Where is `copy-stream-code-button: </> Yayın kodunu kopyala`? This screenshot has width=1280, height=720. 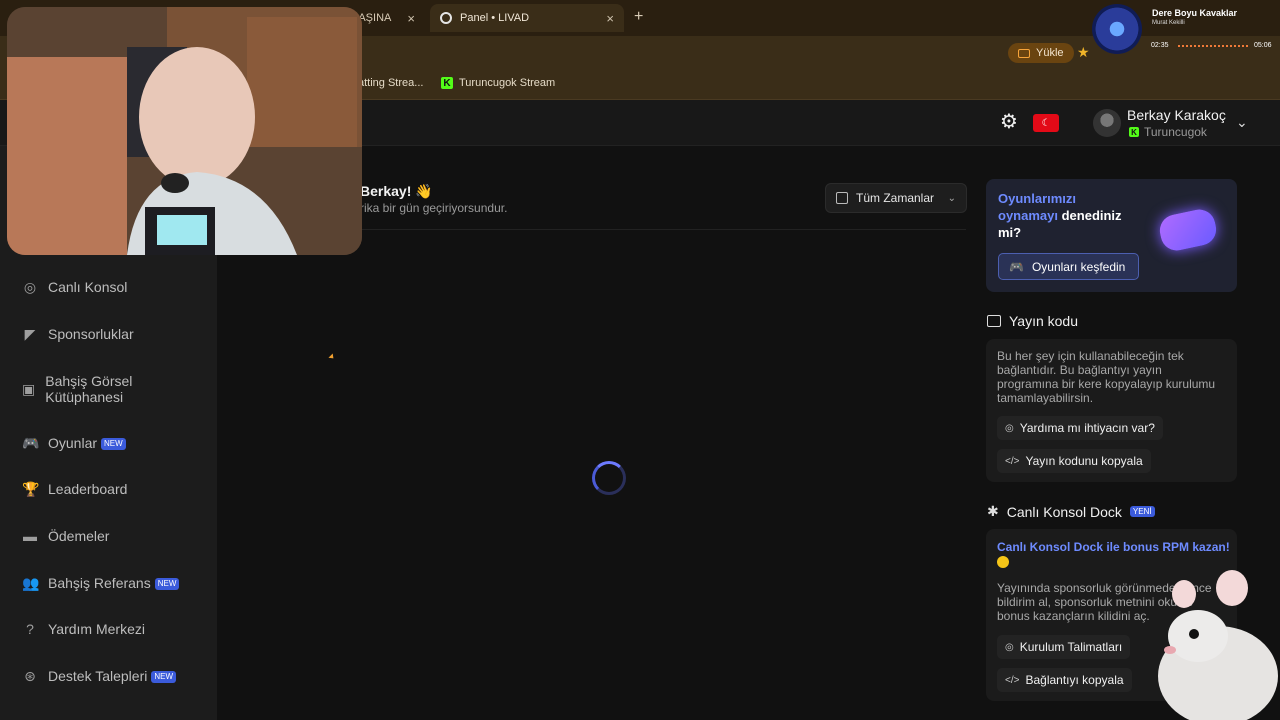
copy-stream-code-button: </> Yayın kodunu kopyala is located at coordinates (1074, 461).